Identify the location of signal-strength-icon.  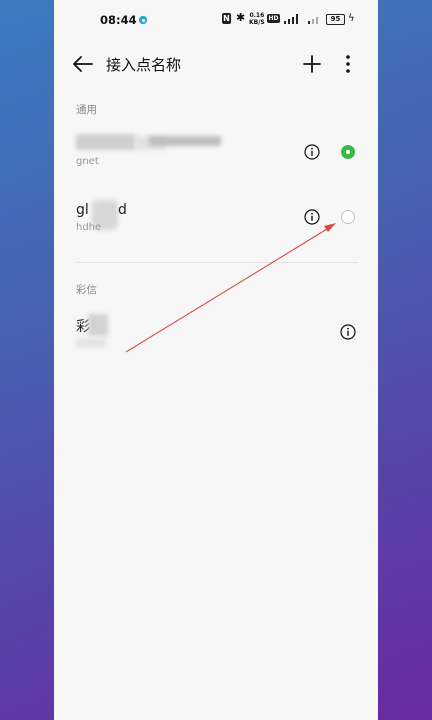
(291, 19).